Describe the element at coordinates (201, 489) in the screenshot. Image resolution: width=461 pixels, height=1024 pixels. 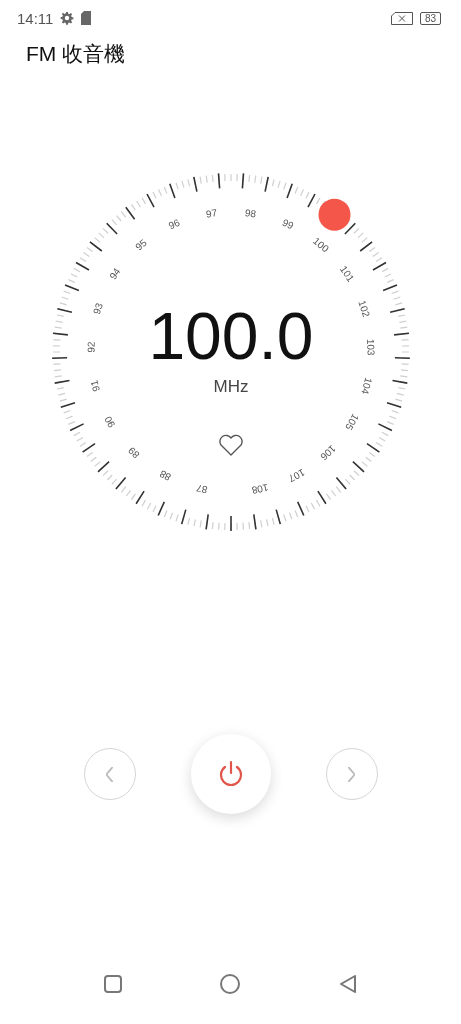
I see `frequency-label: 87` at that location.